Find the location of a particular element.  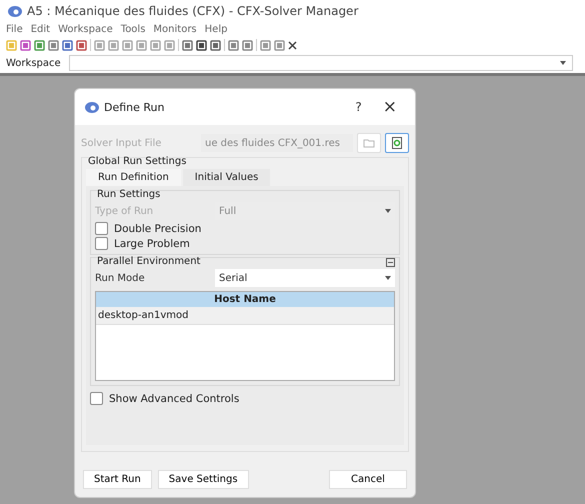

dialog-button: Save Settings is located at coordinates (203, 479).